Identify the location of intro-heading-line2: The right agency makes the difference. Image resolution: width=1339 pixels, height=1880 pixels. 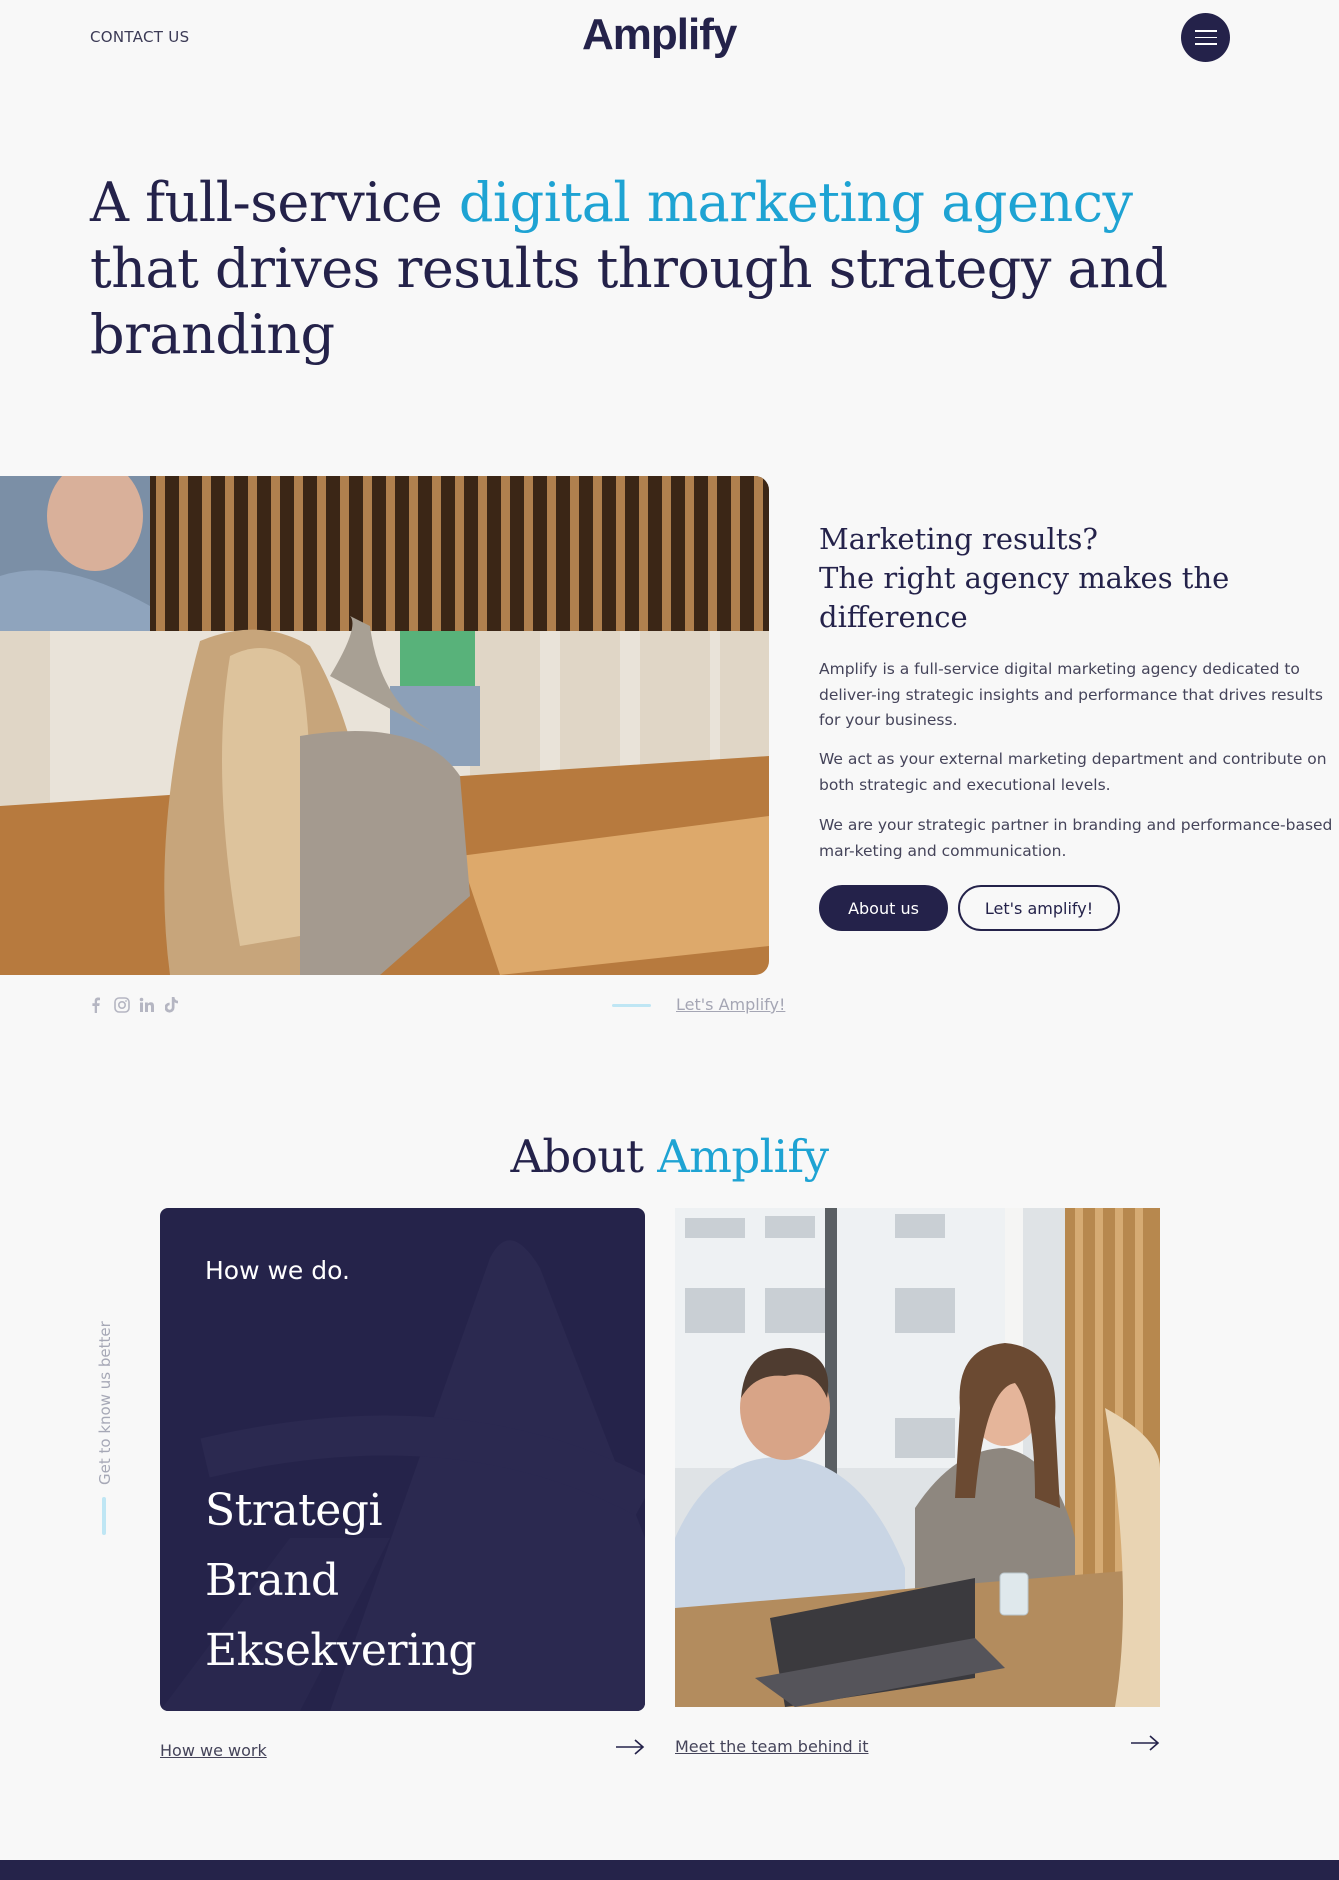
(1024, 597).